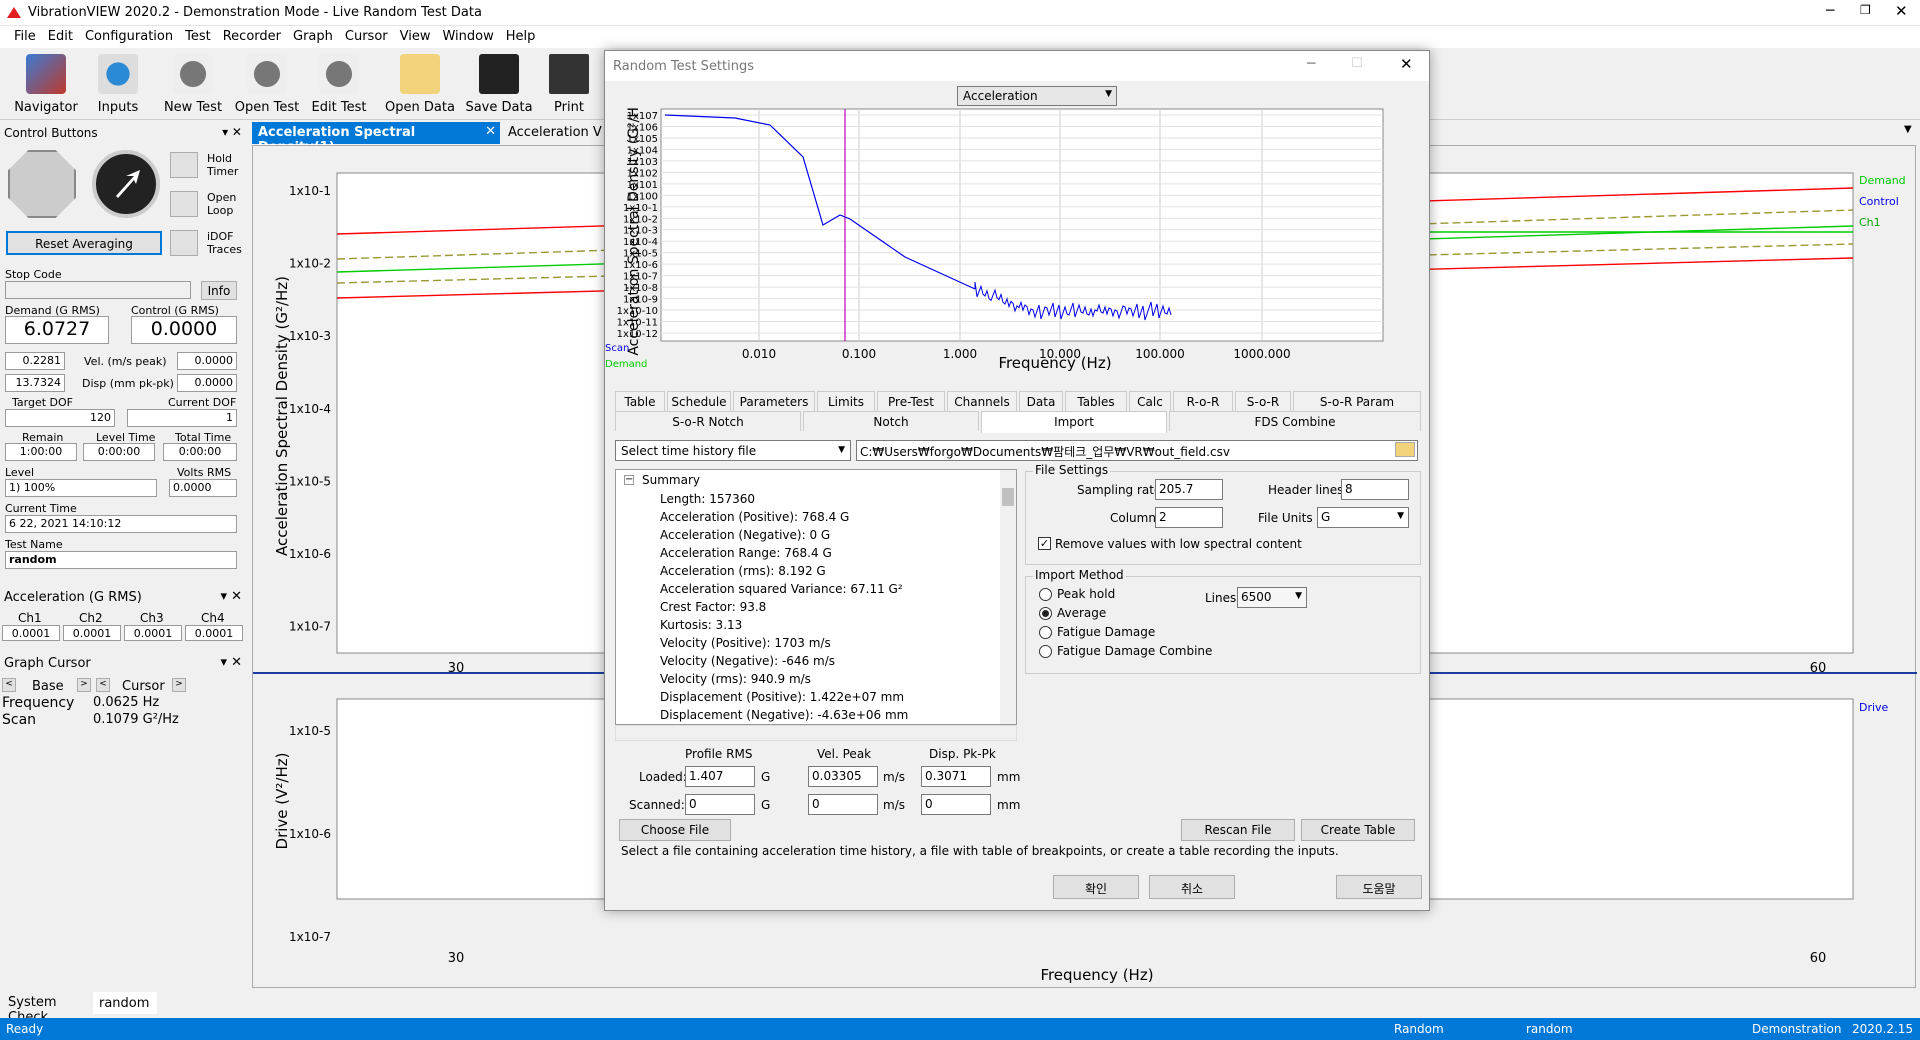 The width and height of the screenshot is (1920, 1040). Describe the element at coordinates (1041, 401) in the screenshot. I see `tab-data: Data` at that location.